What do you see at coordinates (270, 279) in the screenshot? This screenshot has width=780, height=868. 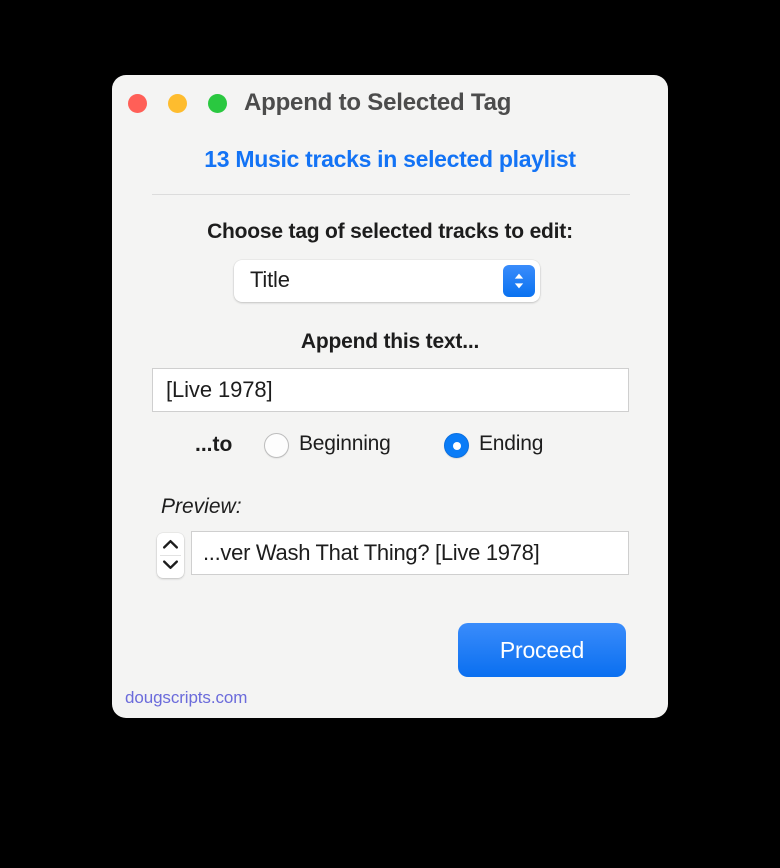 I see `tag-popup-selected-value: Title` at bounding box center [270, 279].